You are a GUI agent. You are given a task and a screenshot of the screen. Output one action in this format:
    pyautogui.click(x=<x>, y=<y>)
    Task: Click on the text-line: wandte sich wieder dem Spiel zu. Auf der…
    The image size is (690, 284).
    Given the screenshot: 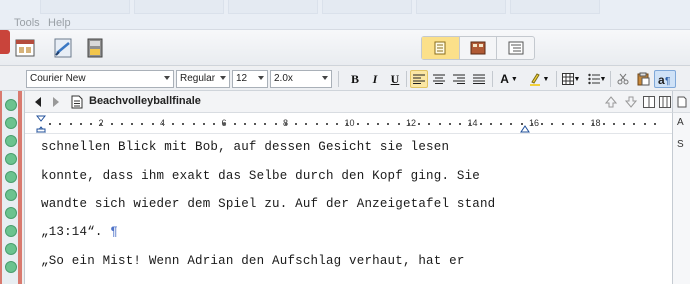 What is the action you would take?
    pyautogui.click(x=268, y=204)
    